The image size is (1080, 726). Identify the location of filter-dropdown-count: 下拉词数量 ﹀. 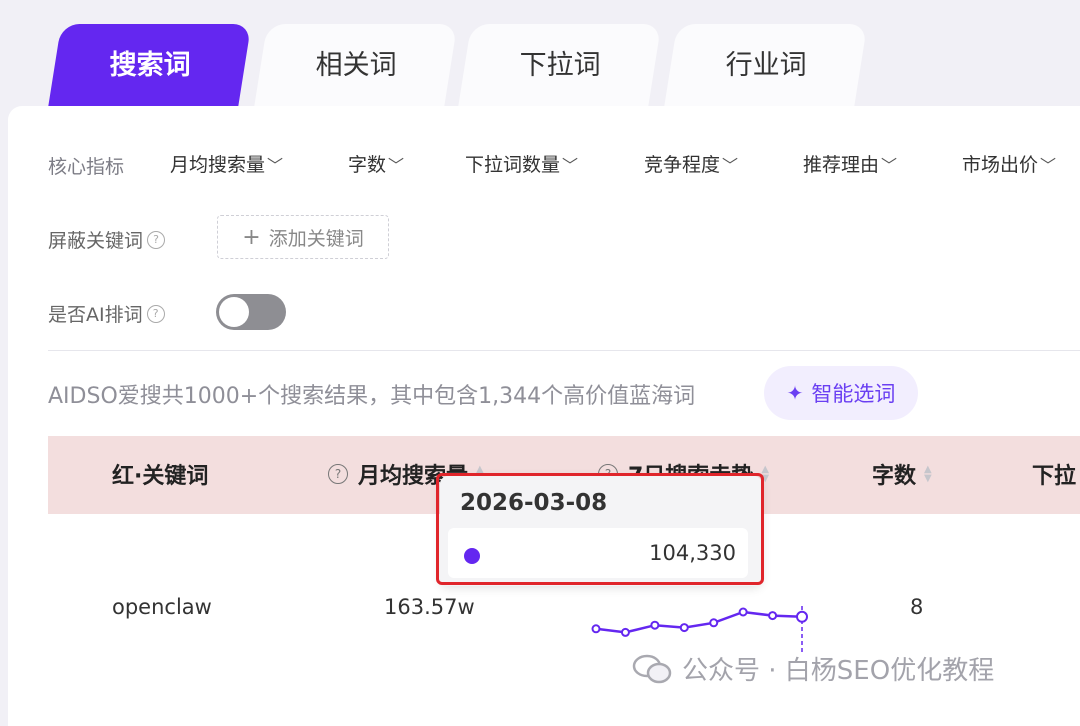
(521, 163).